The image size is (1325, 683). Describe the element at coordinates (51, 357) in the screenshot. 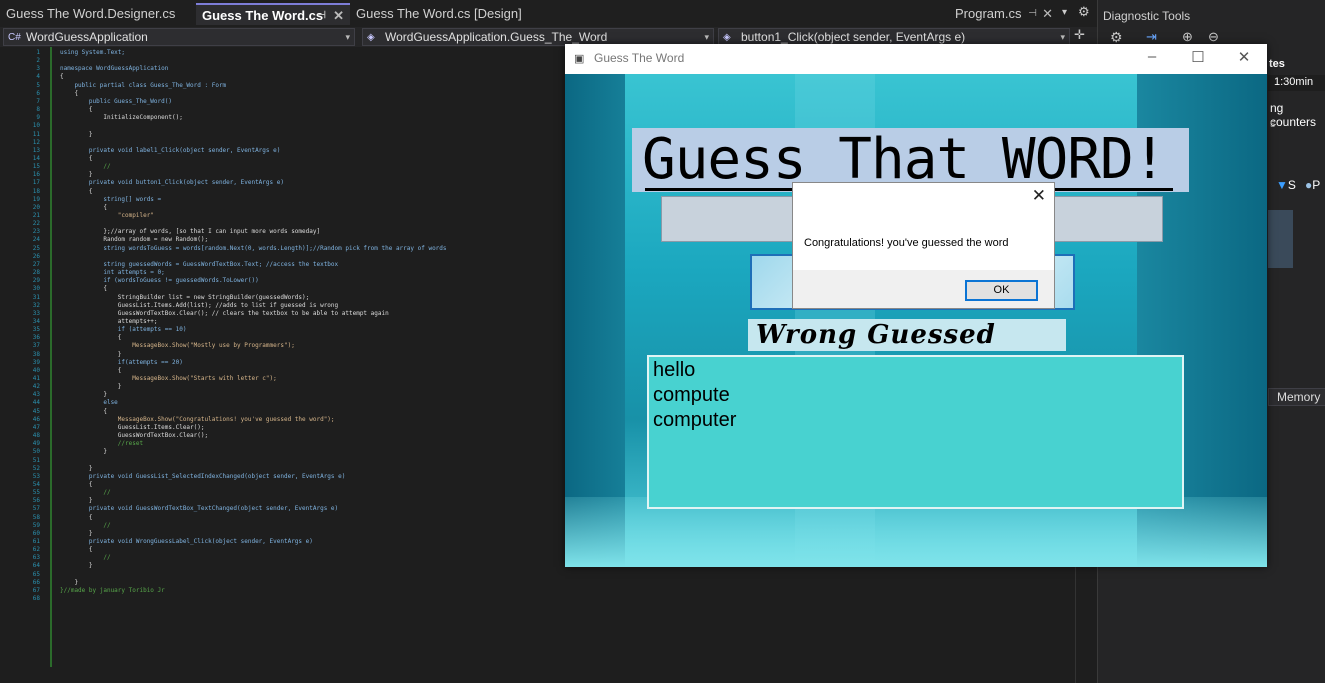

I see `change-margin` at that location.